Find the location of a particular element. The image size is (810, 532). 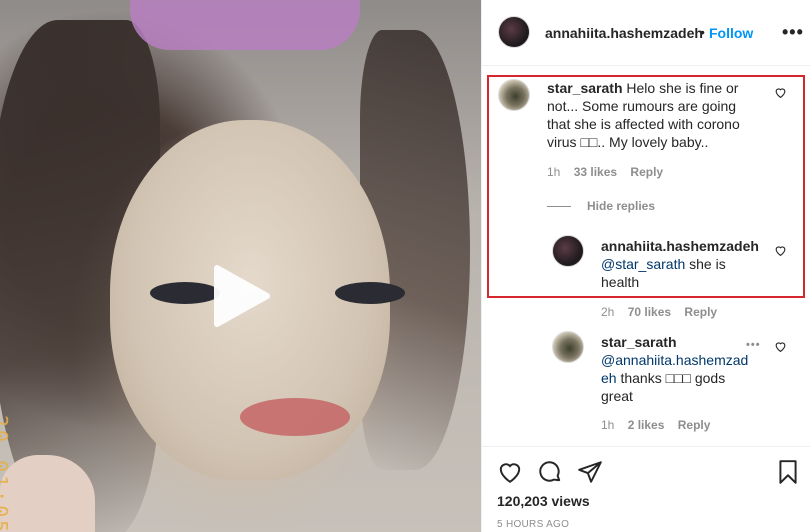

post-header: annahiita.hashemzadeh • Follow ••• is located at coordinates (646, 33).